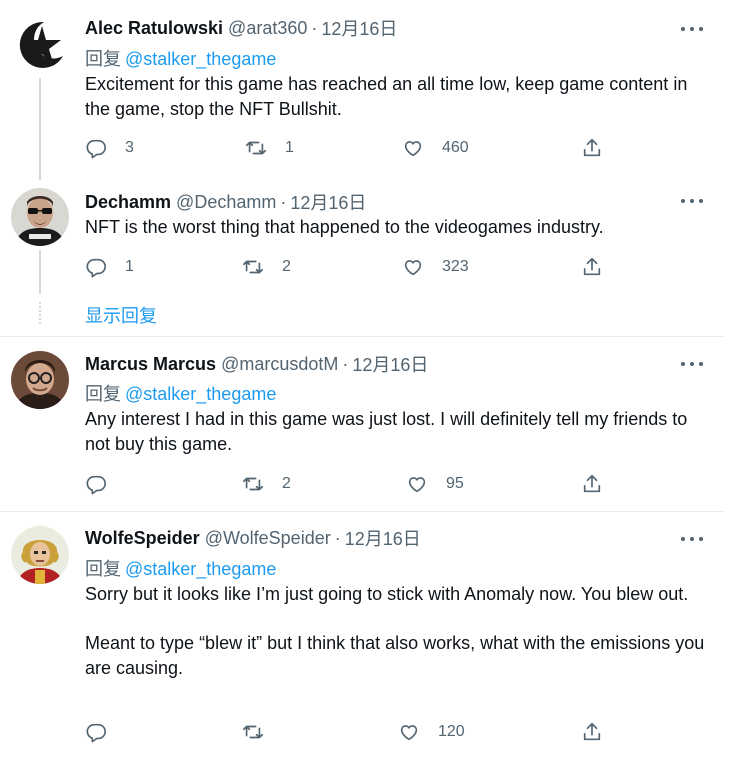  Describe the element at coordinates (435, 267) in the screenshot. I see `like-button: 323` at that location.